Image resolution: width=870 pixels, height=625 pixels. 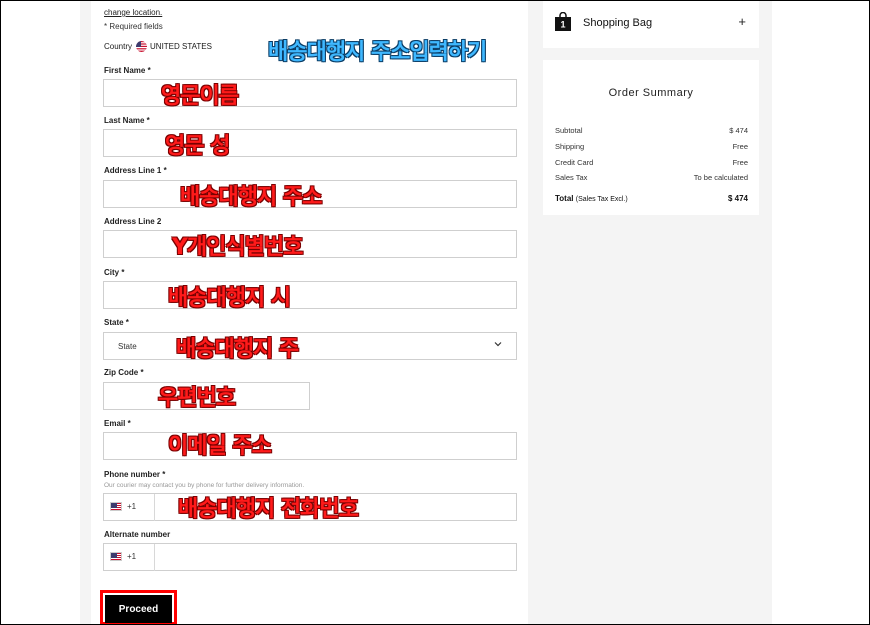 I want to click on shopping-bag-card: 1 Shopping Bag +, so click(x=651, y=24).